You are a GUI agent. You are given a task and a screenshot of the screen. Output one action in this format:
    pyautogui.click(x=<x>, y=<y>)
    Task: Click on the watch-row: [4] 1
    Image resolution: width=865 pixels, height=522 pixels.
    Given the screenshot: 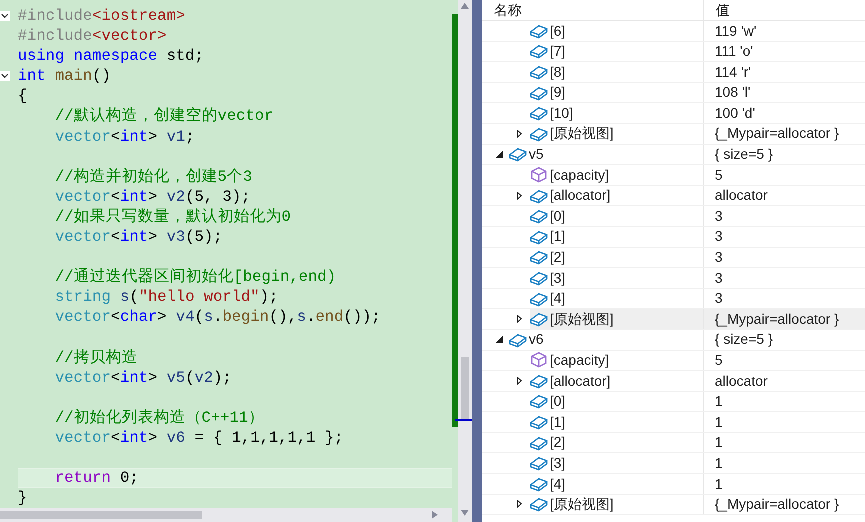 What is the action you would take?
    pyautogui.click(x=697, y=484)
    